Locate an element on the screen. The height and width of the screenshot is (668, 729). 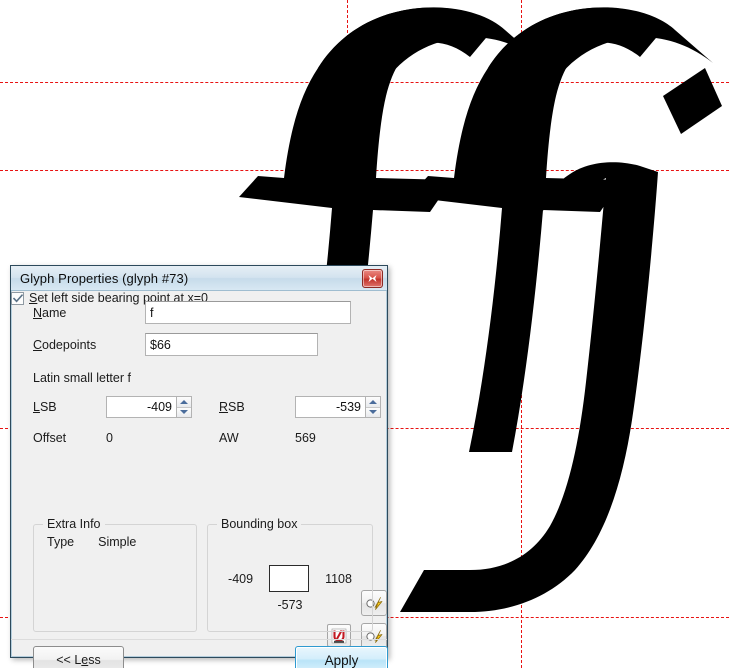
offset-row: Offset 0 is located at coordinates (73, 438).